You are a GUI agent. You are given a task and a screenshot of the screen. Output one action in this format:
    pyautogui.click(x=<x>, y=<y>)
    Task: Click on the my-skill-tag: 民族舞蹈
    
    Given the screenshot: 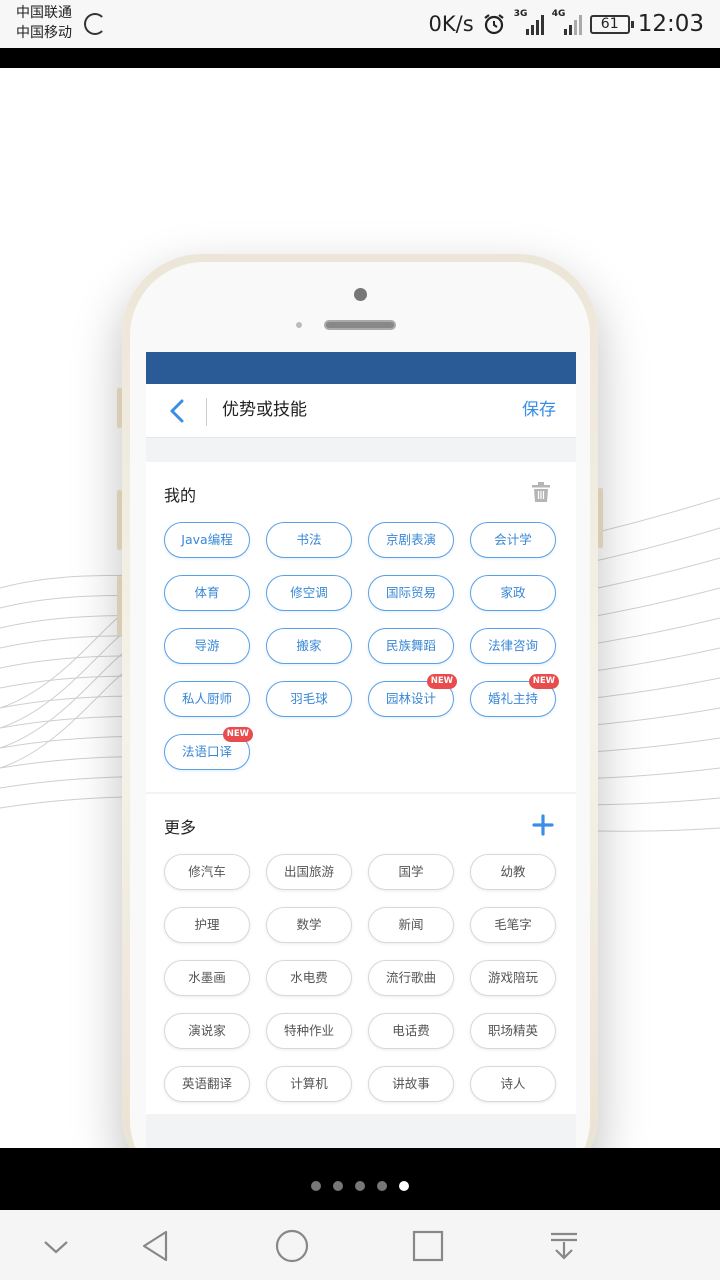 What is the action you would take?
    pyautogui.click(x=411, y=646)
    